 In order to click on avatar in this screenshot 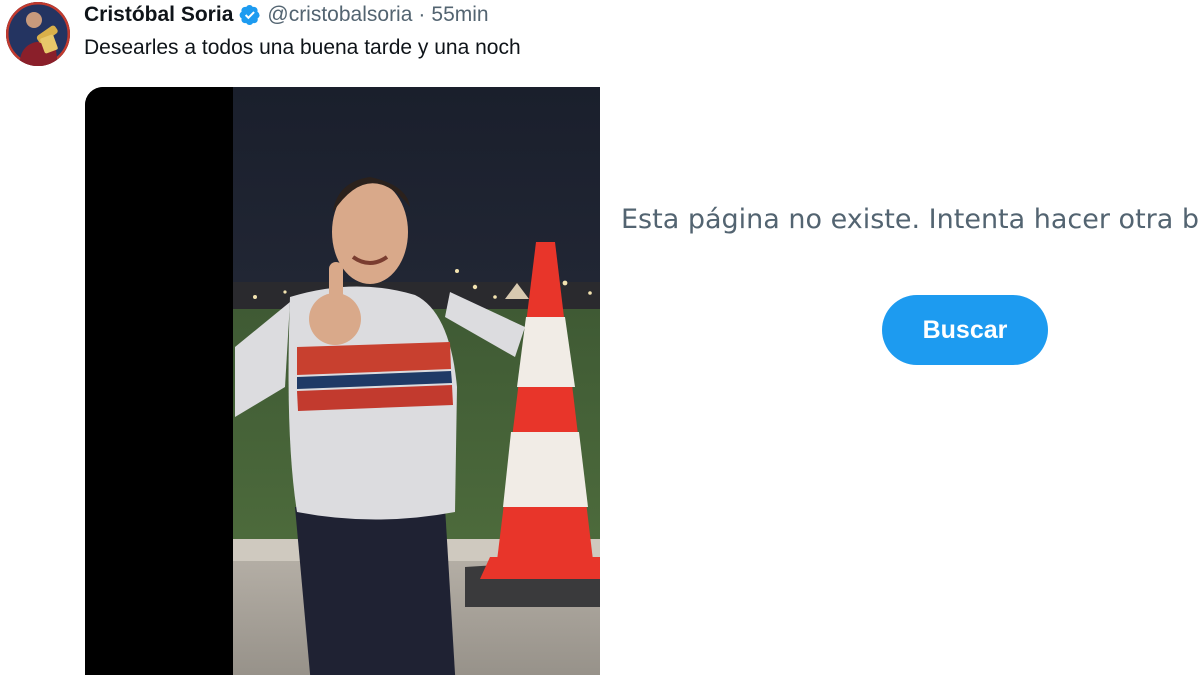, I will do `click(38, 34)`.